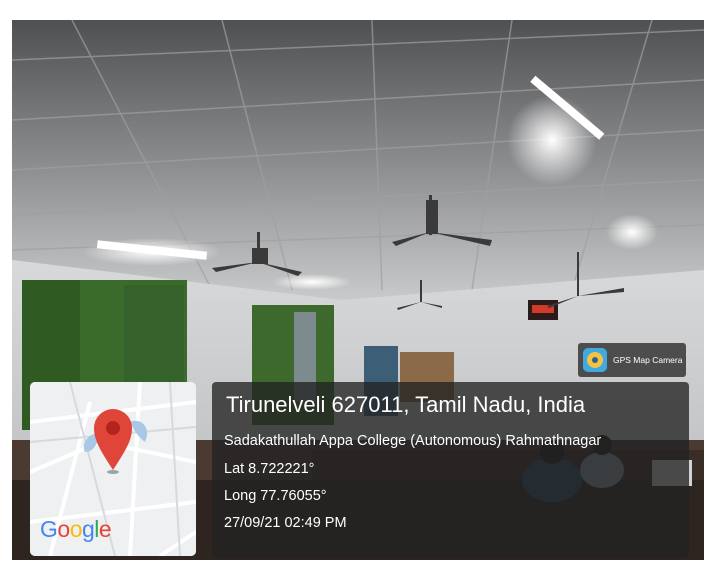 This screenshot has height=566, width=712. Describe the element at coordinates (648, 360) in the screenshot. I see `gps-map-camera-label: GPS Map Camera` at that location.